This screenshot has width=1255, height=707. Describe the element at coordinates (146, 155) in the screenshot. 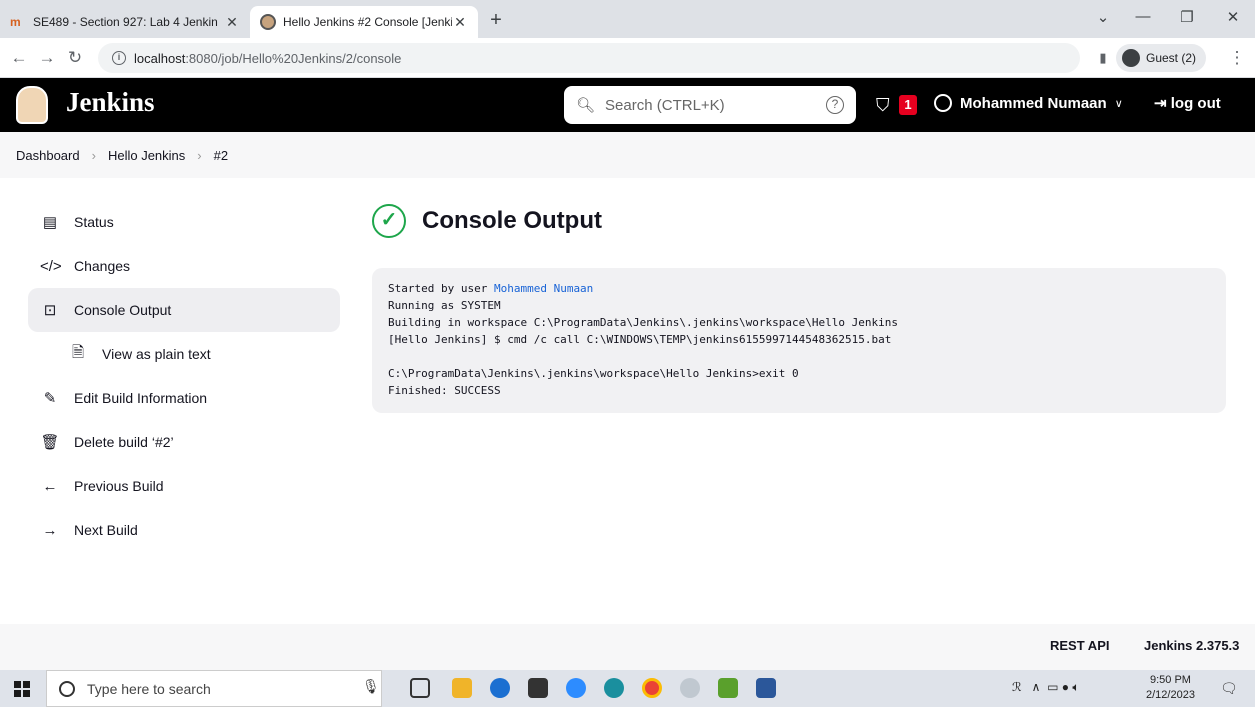

I see `breadcrumb-hello-jenkins: Hello Jenkins` at that location.